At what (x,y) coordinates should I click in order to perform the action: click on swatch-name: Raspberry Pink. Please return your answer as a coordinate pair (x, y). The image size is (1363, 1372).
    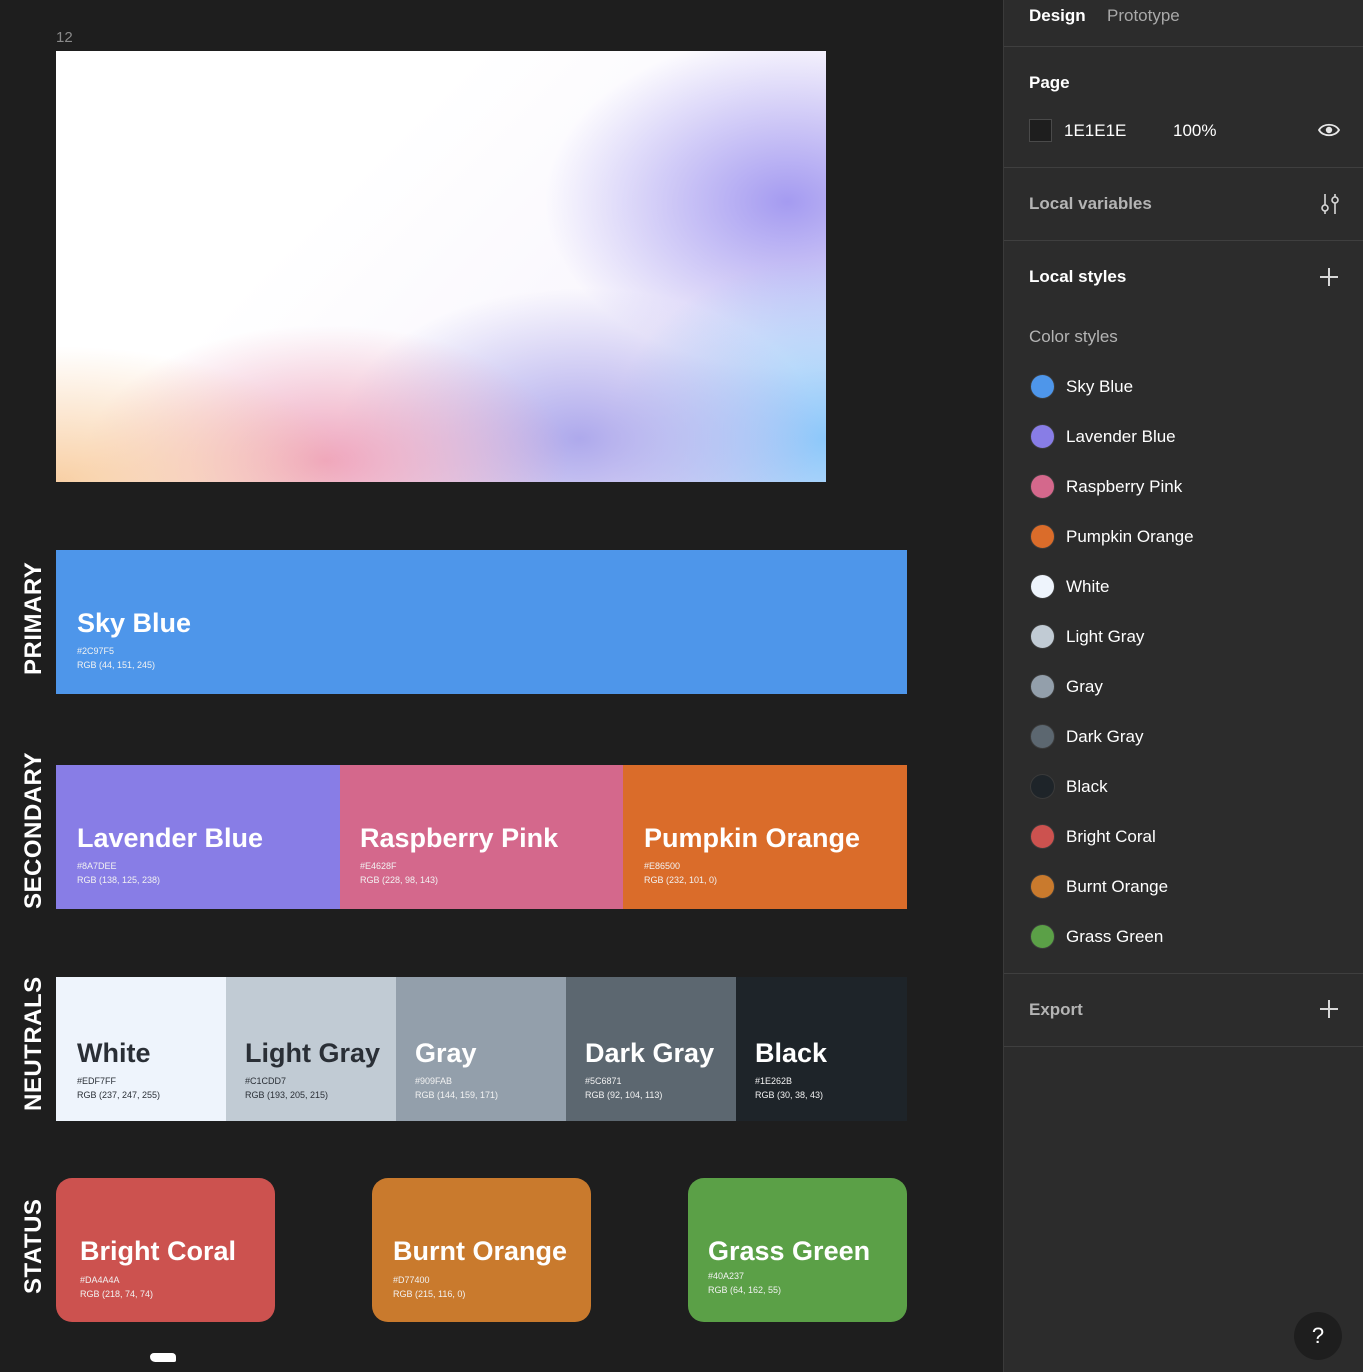
    Looking at the image, I should click on (459, 838).